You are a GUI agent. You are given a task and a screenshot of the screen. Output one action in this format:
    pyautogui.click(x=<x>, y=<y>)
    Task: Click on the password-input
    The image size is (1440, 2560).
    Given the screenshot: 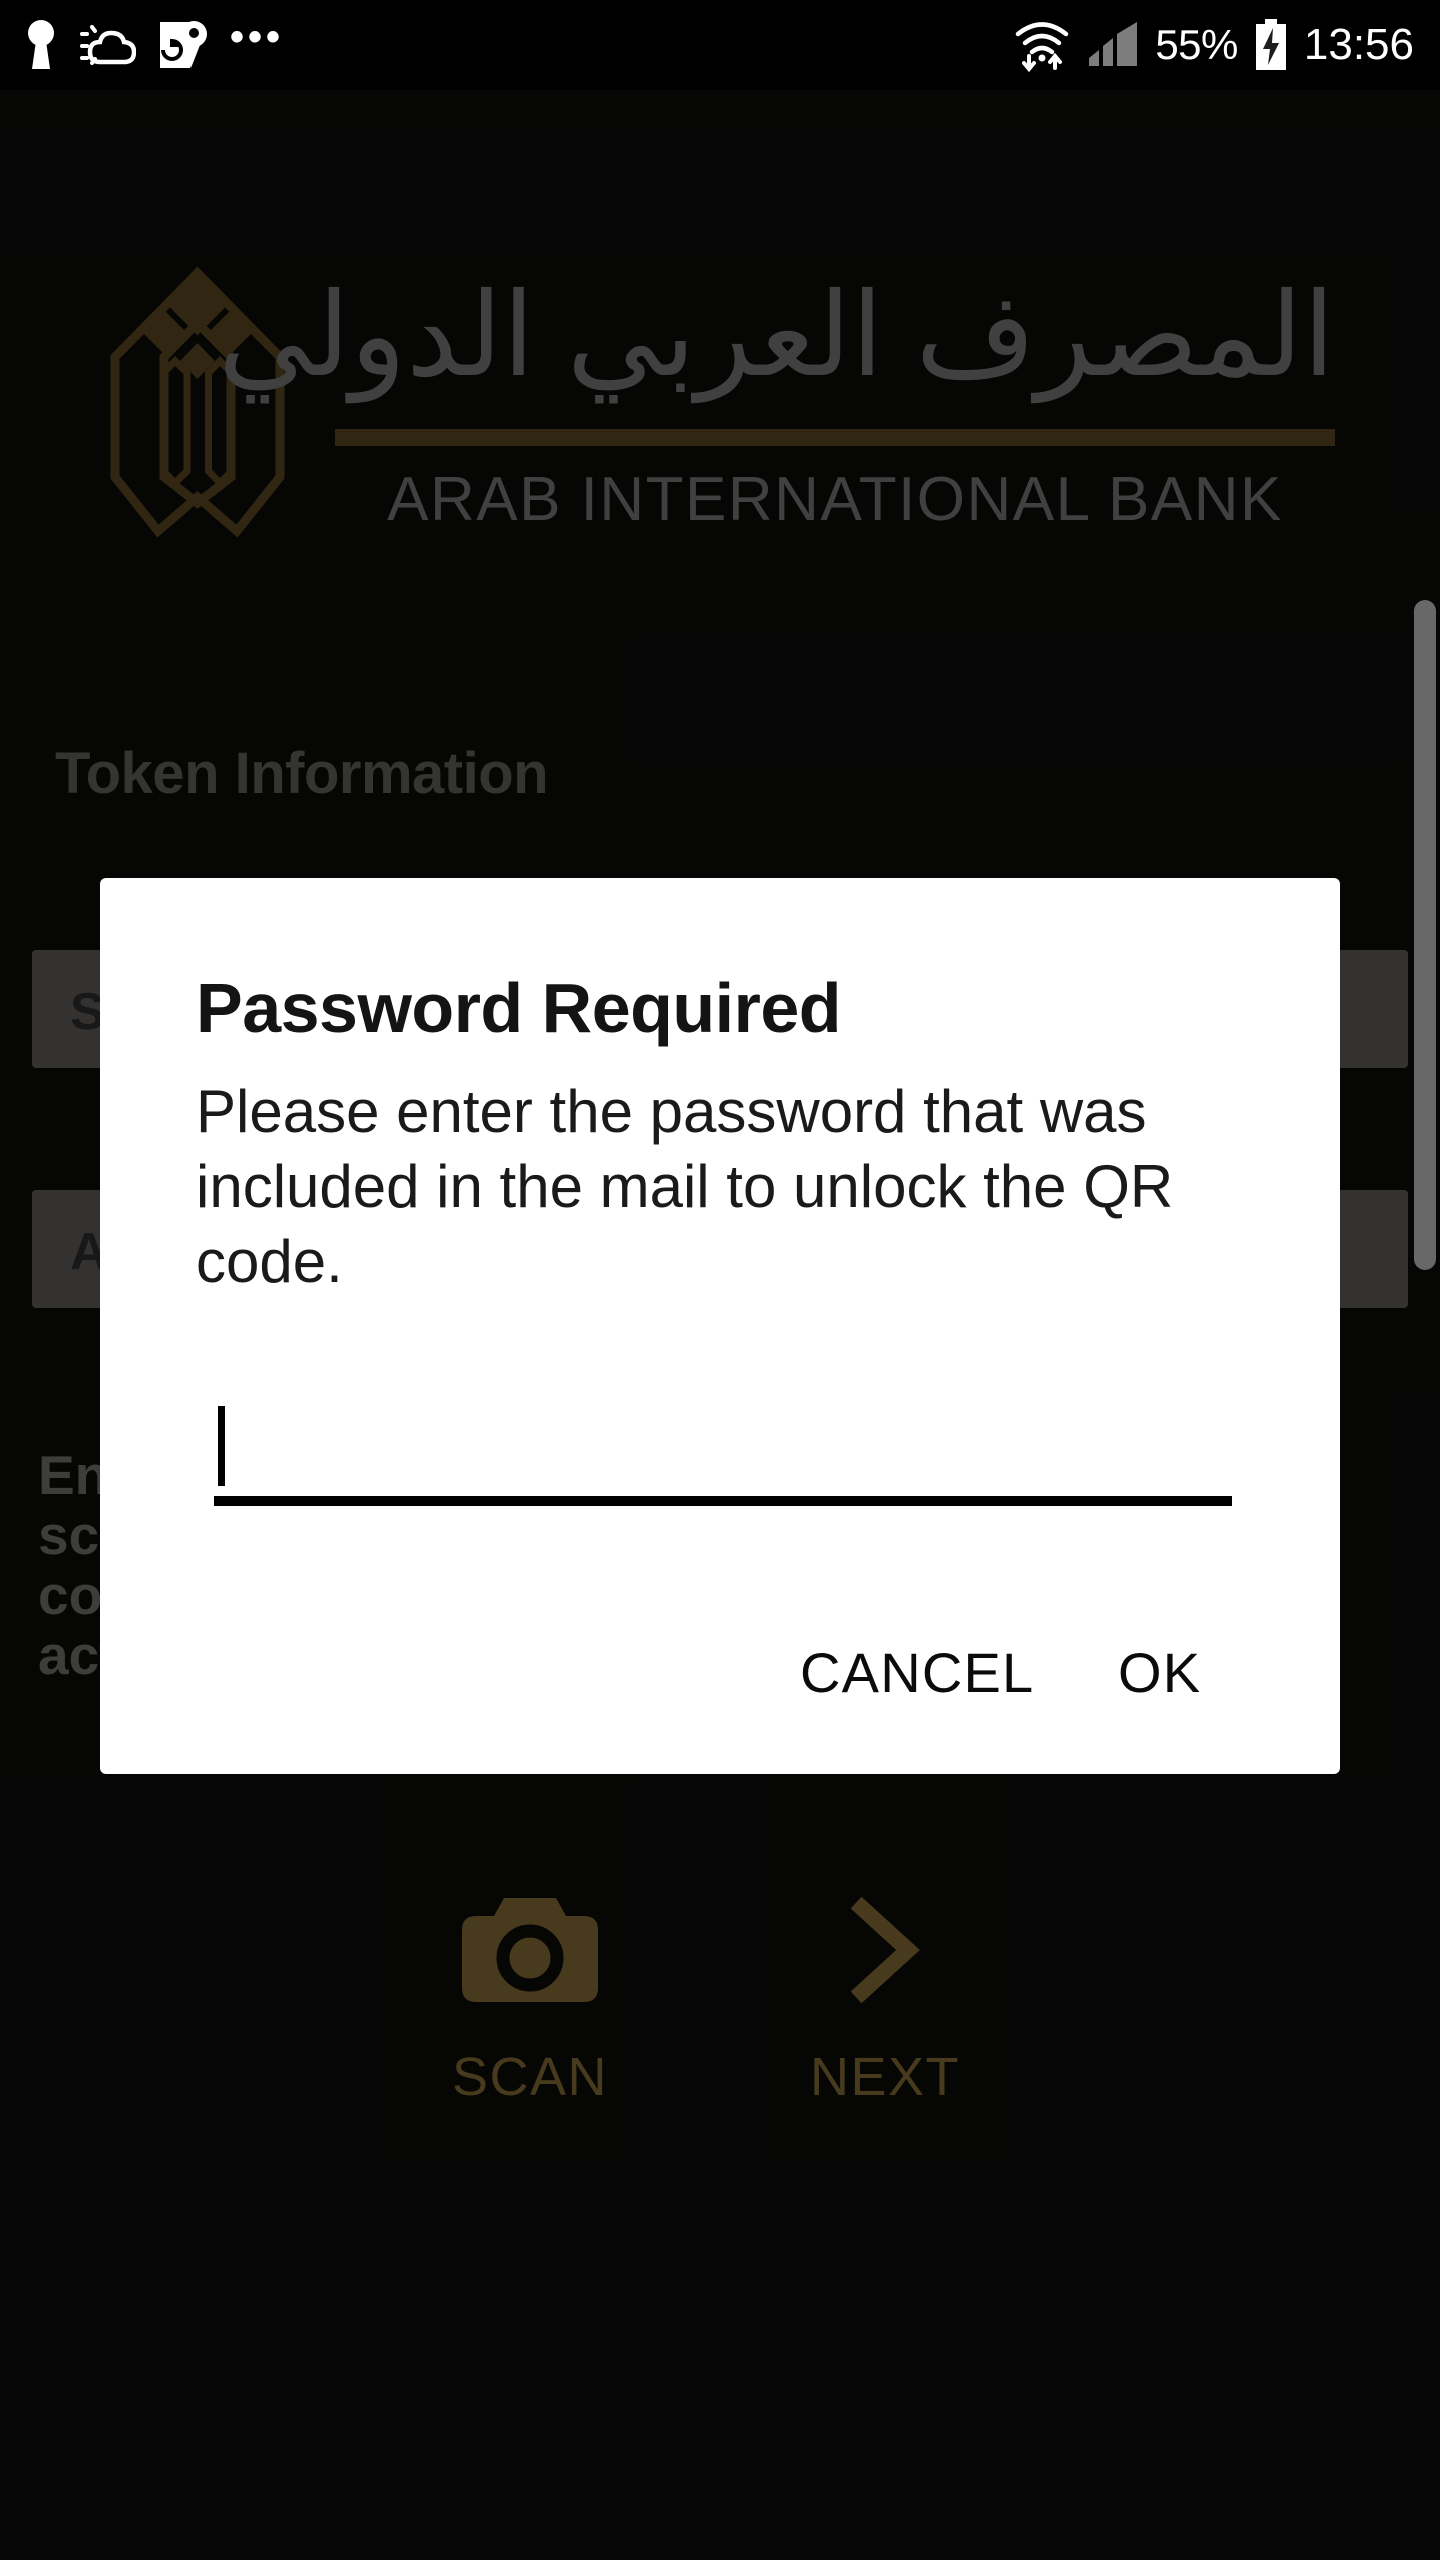 What is the action you would take?
    pyautogui.click(x=723, y=1439)
    